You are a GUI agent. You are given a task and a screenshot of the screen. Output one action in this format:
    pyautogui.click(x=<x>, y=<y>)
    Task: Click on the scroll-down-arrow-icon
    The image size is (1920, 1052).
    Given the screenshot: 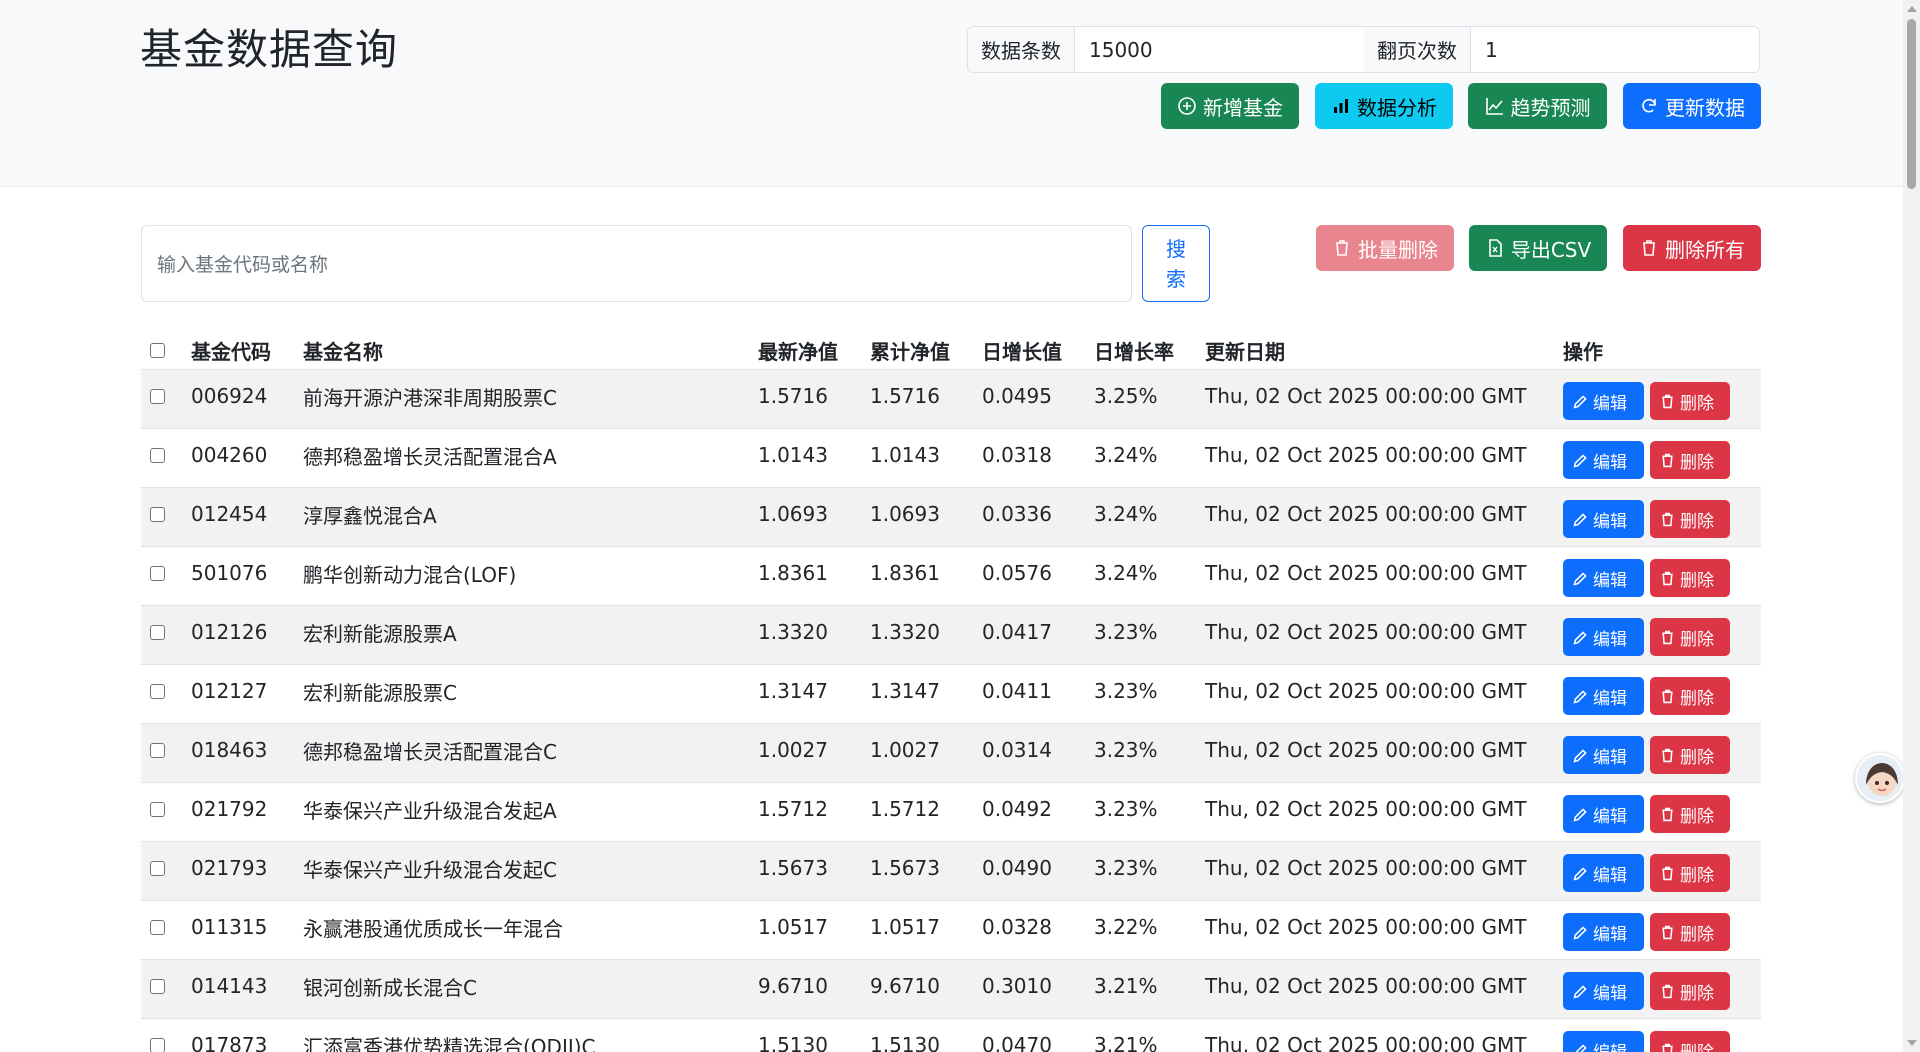 What is the action you would take?
    pyautogui.click(x=1912, y=1043)
    